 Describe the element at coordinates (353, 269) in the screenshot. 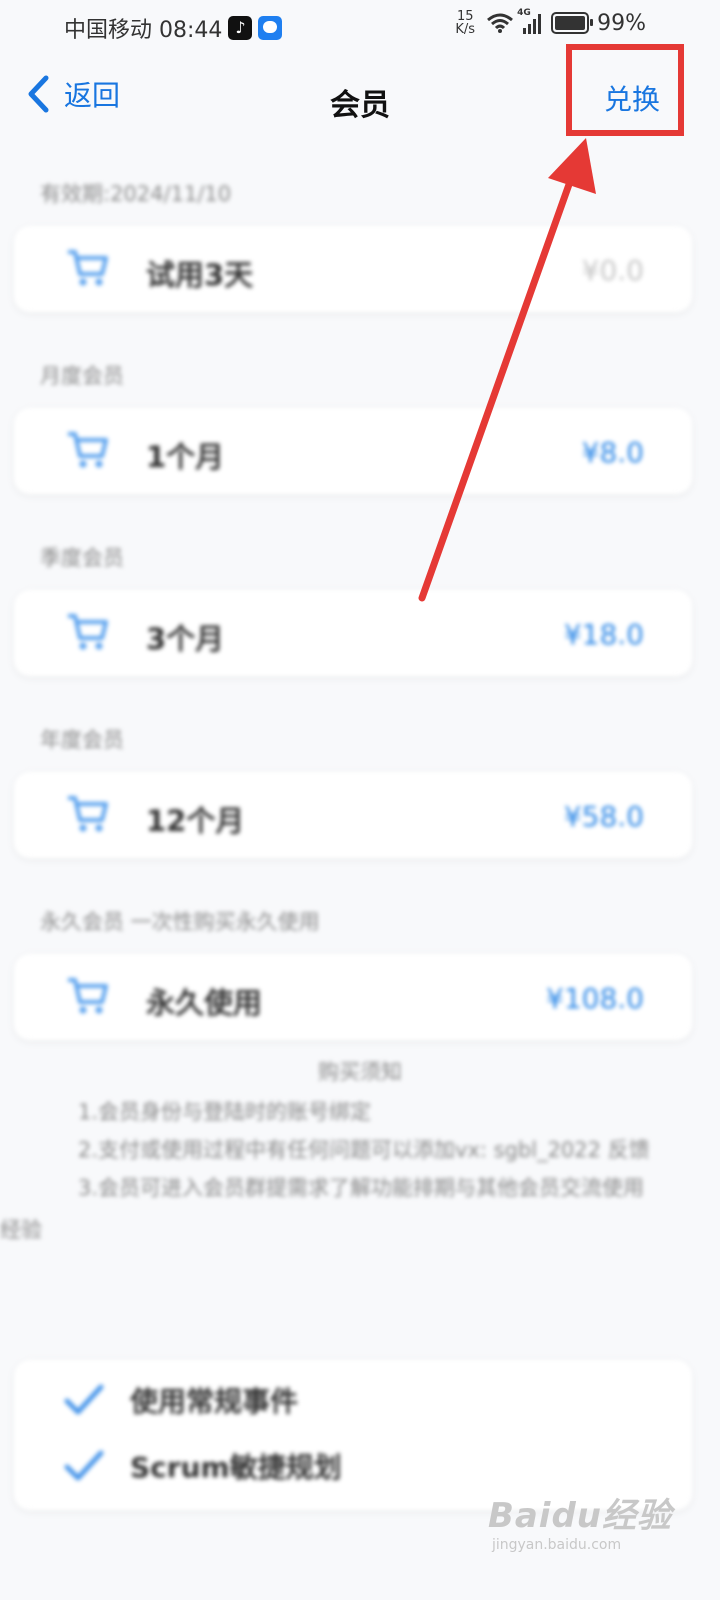

I see `plan-card-trial: 试用3天 ¥0.0` at that location.